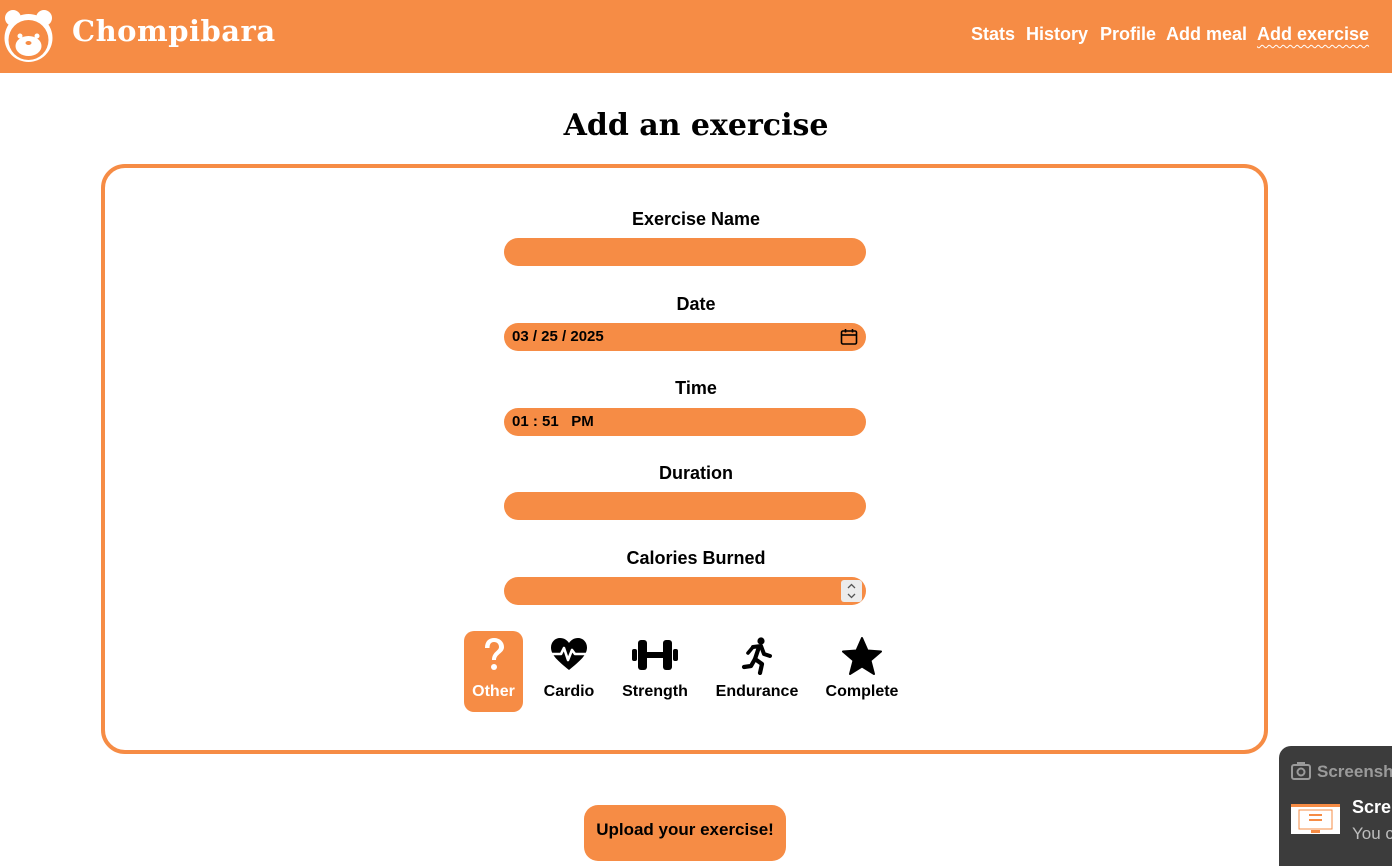 The width and height of the screenshot is (1392, 866). Describe the element at coordinates (685, 591) in the screenshot. I see `calories-burned-input` at that location.